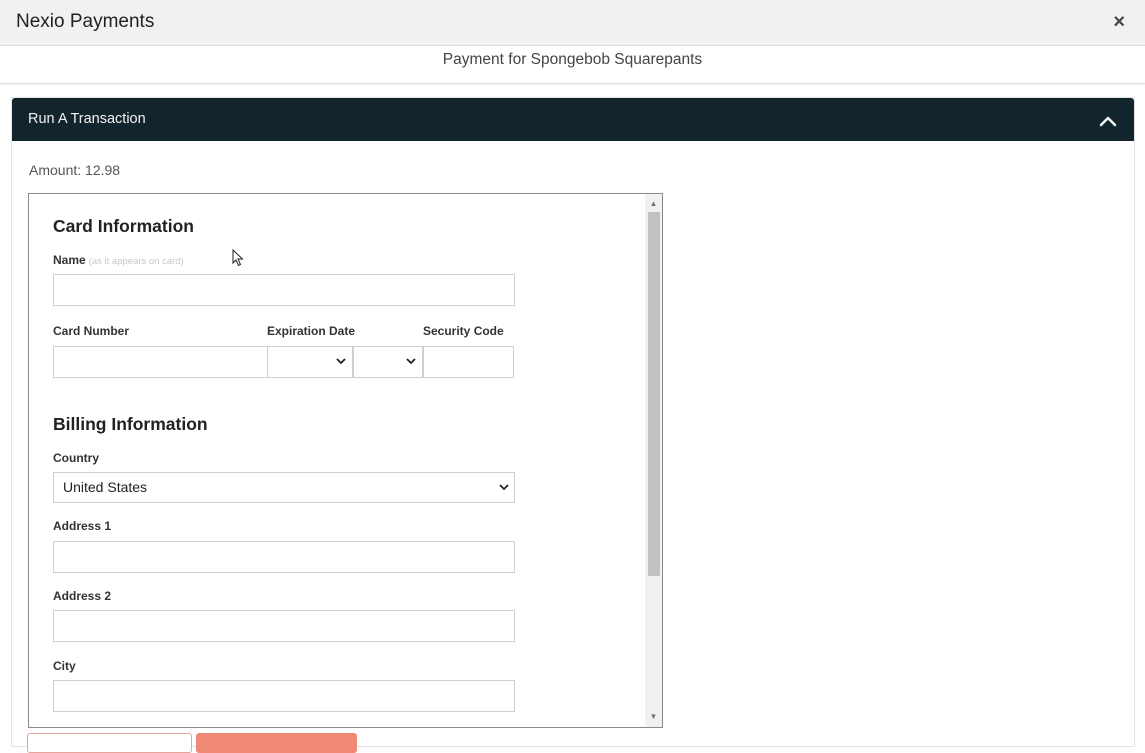  I want to click on security-code-label: Security Code, so click(463, 331).